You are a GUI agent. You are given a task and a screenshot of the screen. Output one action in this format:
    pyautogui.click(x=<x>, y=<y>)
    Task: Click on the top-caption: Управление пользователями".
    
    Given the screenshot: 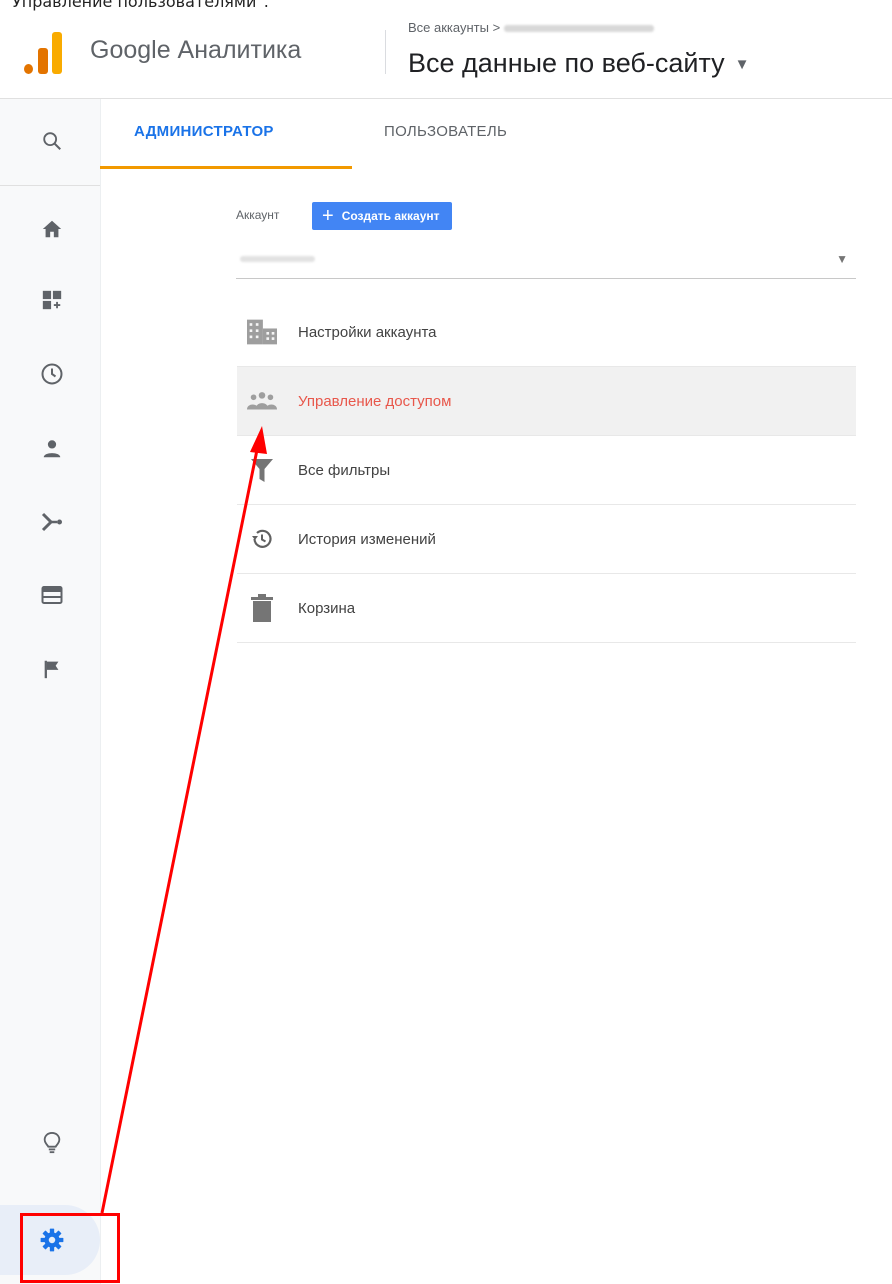 What is the action you would take?
    pyautogui.click(x=140, y=5)
    